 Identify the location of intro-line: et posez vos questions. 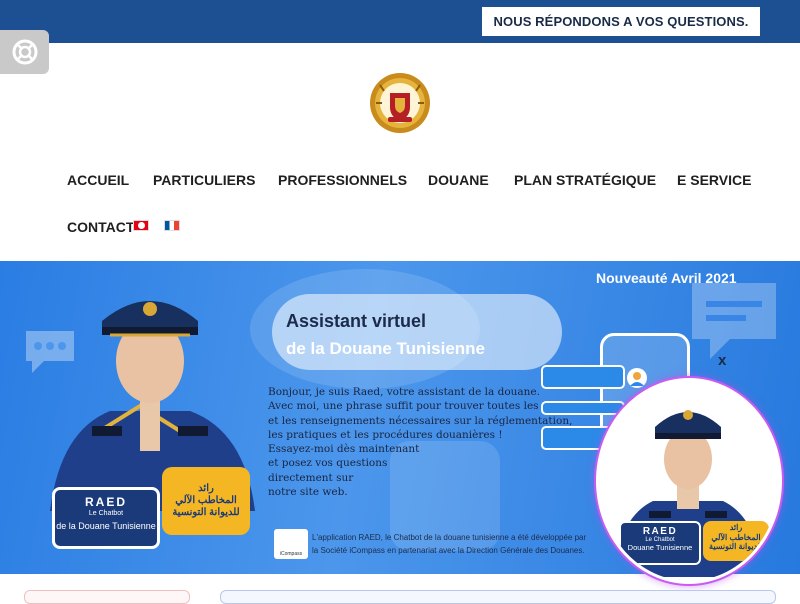
(328, 463).